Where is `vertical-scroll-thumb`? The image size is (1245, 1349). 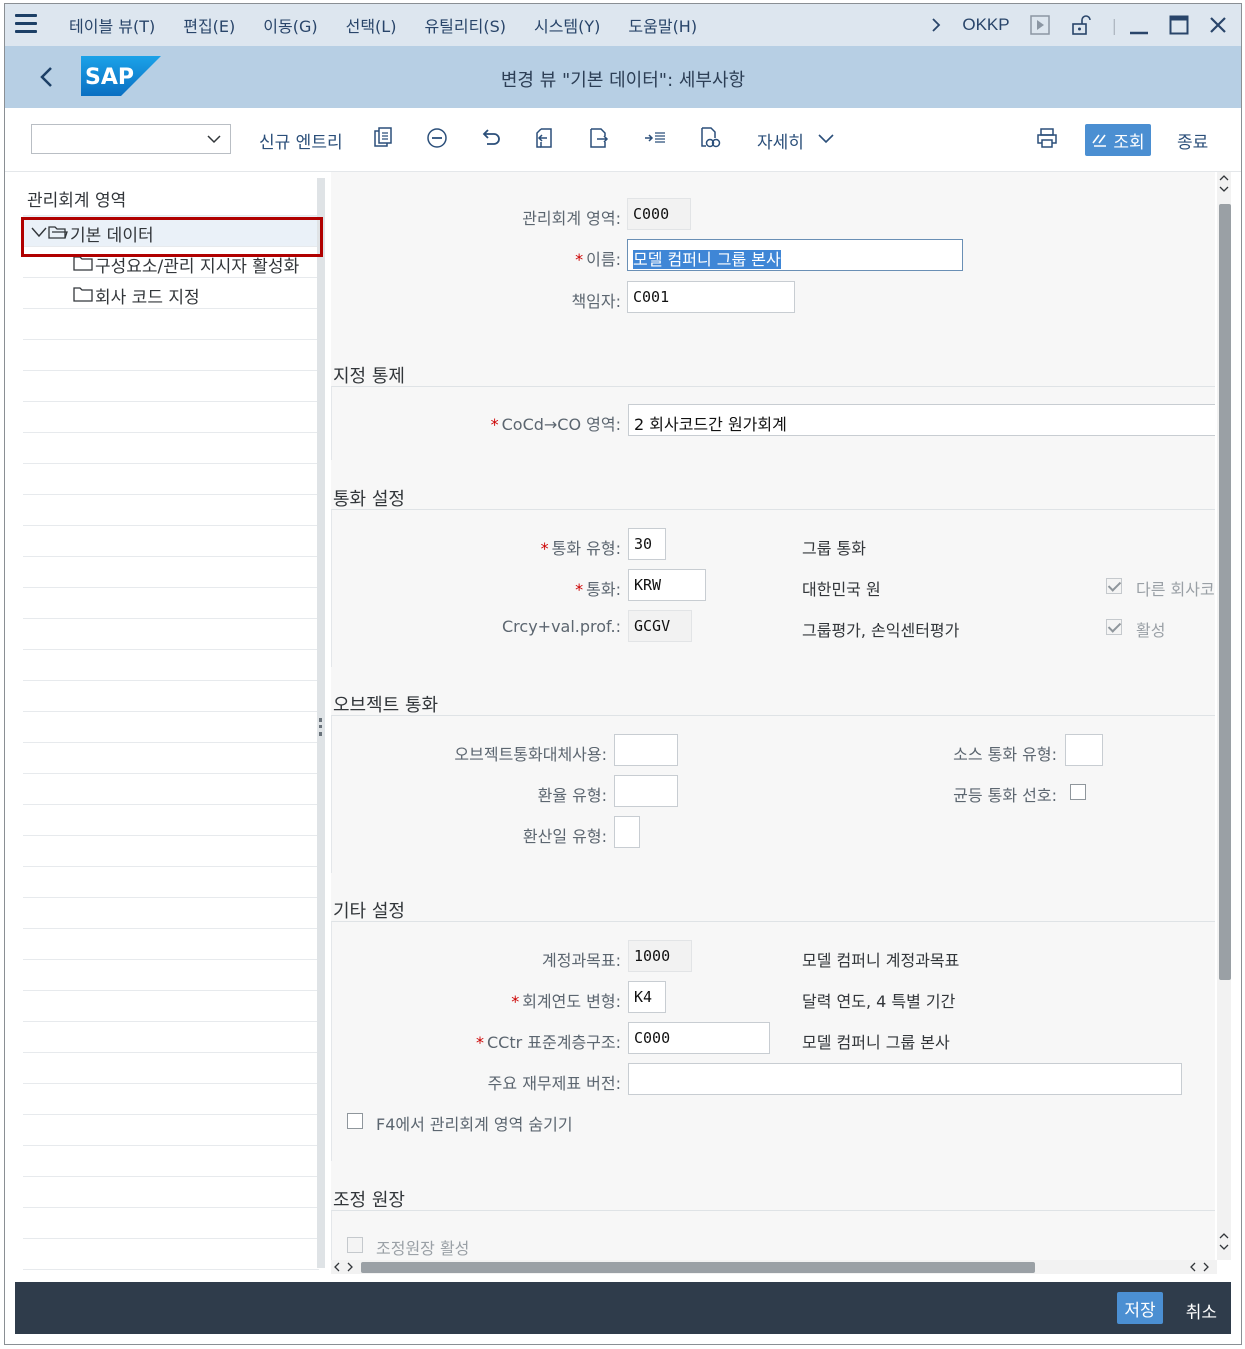
vertical-scroll-thumb is located at coordinates (1225, 592).